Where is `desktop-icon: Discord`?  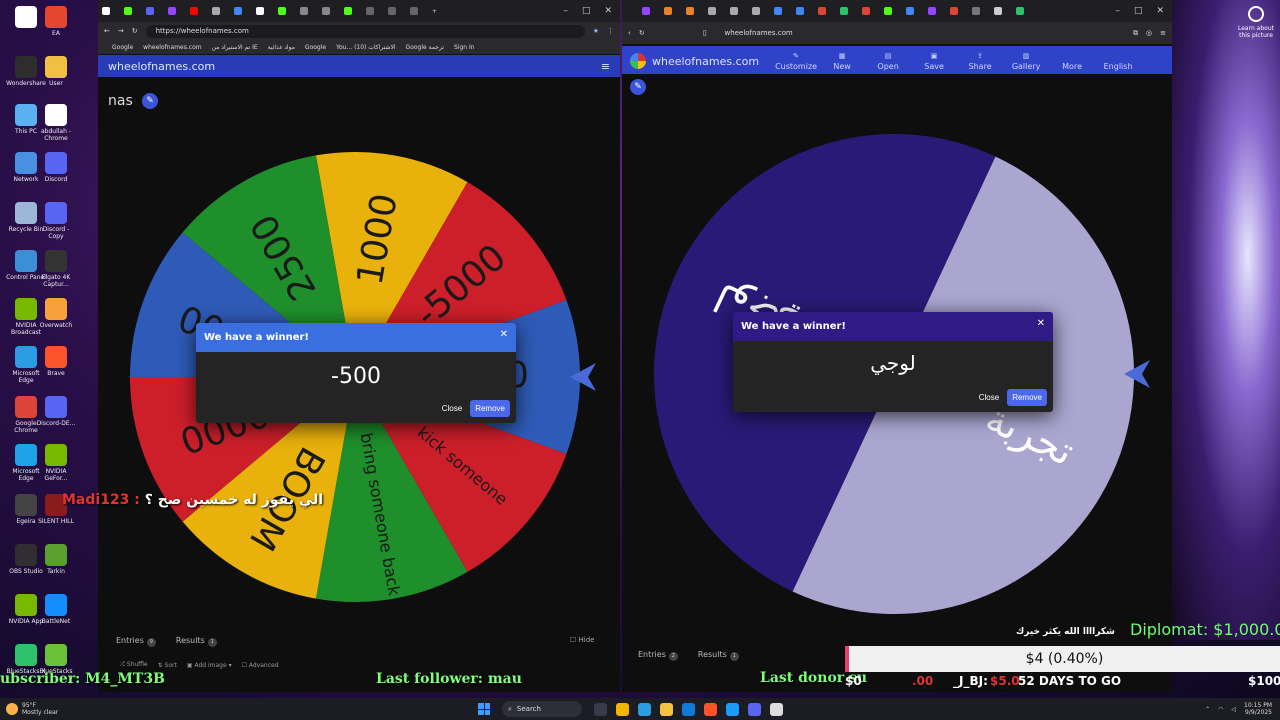 desktop-icon: Discord is located at coordinates (56, 167).